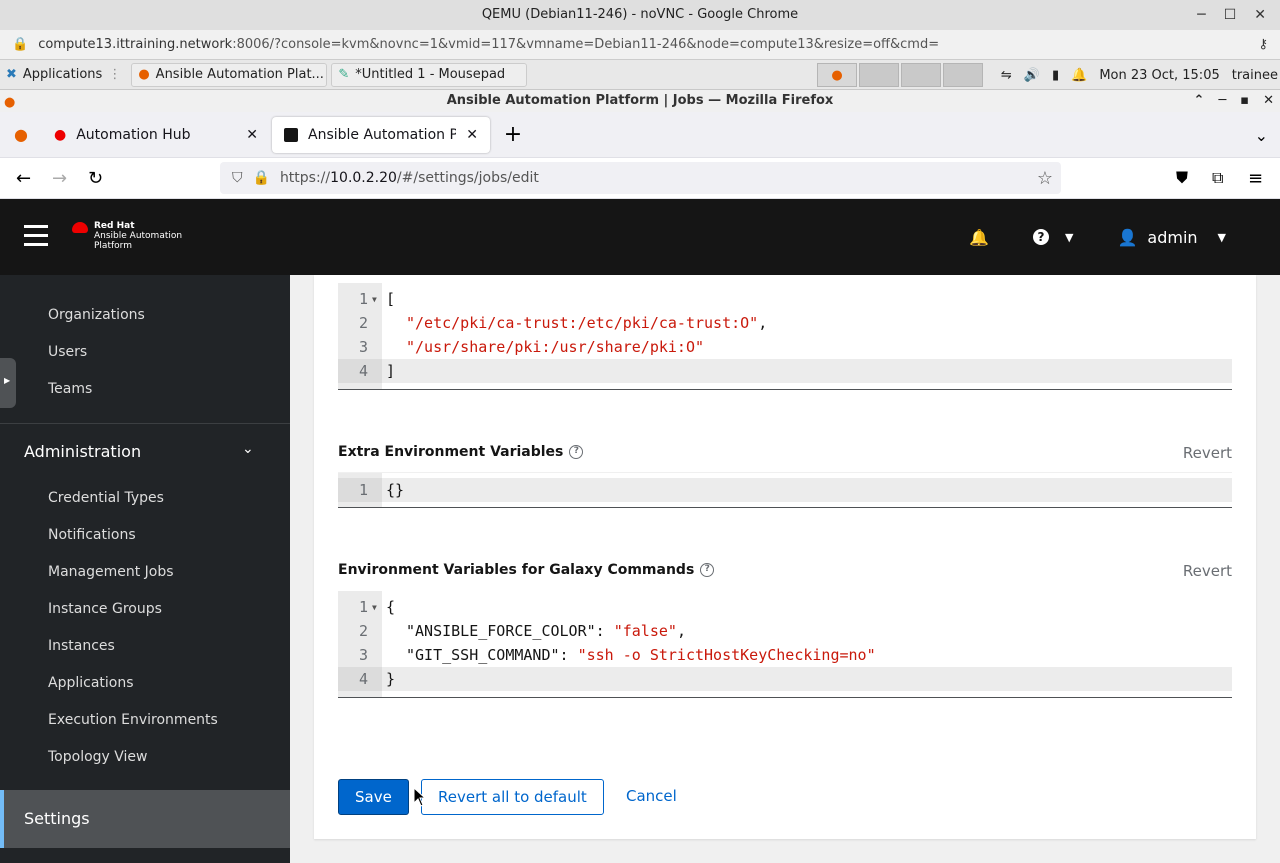 The image size is (1280, 863). I want to click on extensions-icon: ⧉, so click(1217, 178).